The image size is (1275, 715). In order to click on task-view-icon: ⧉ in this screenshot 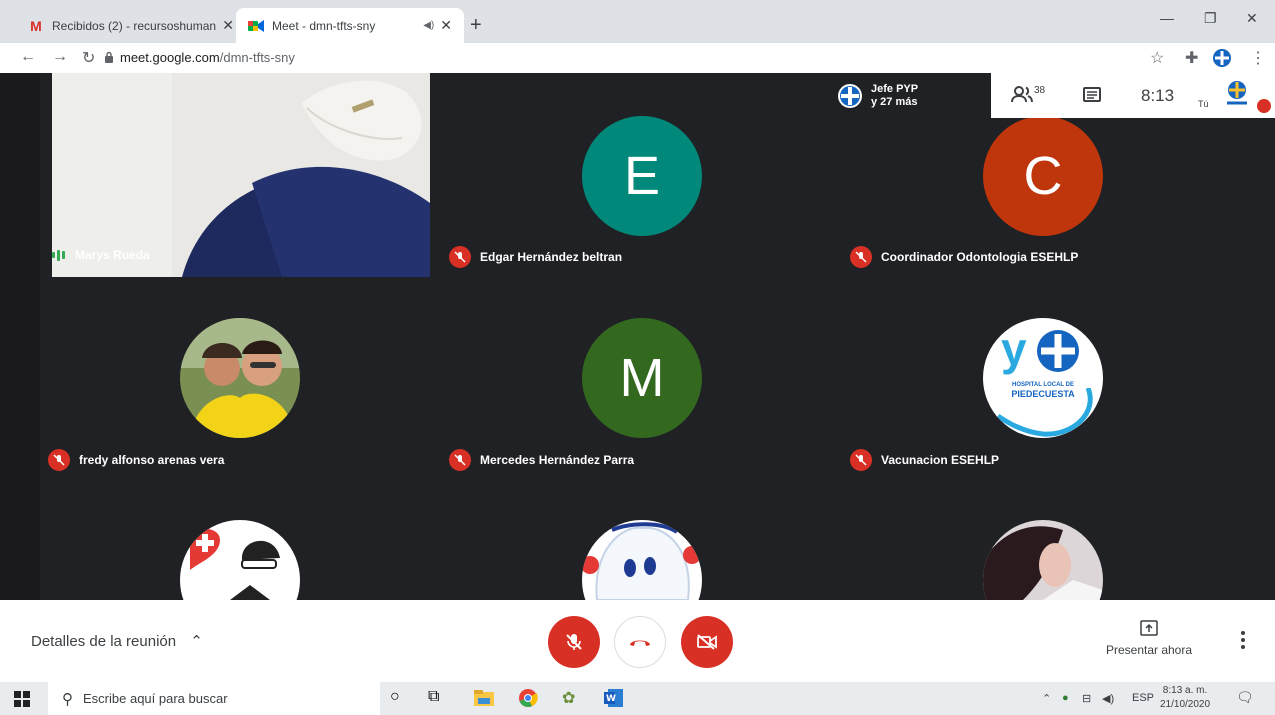, I will do `click(433, 697)`.